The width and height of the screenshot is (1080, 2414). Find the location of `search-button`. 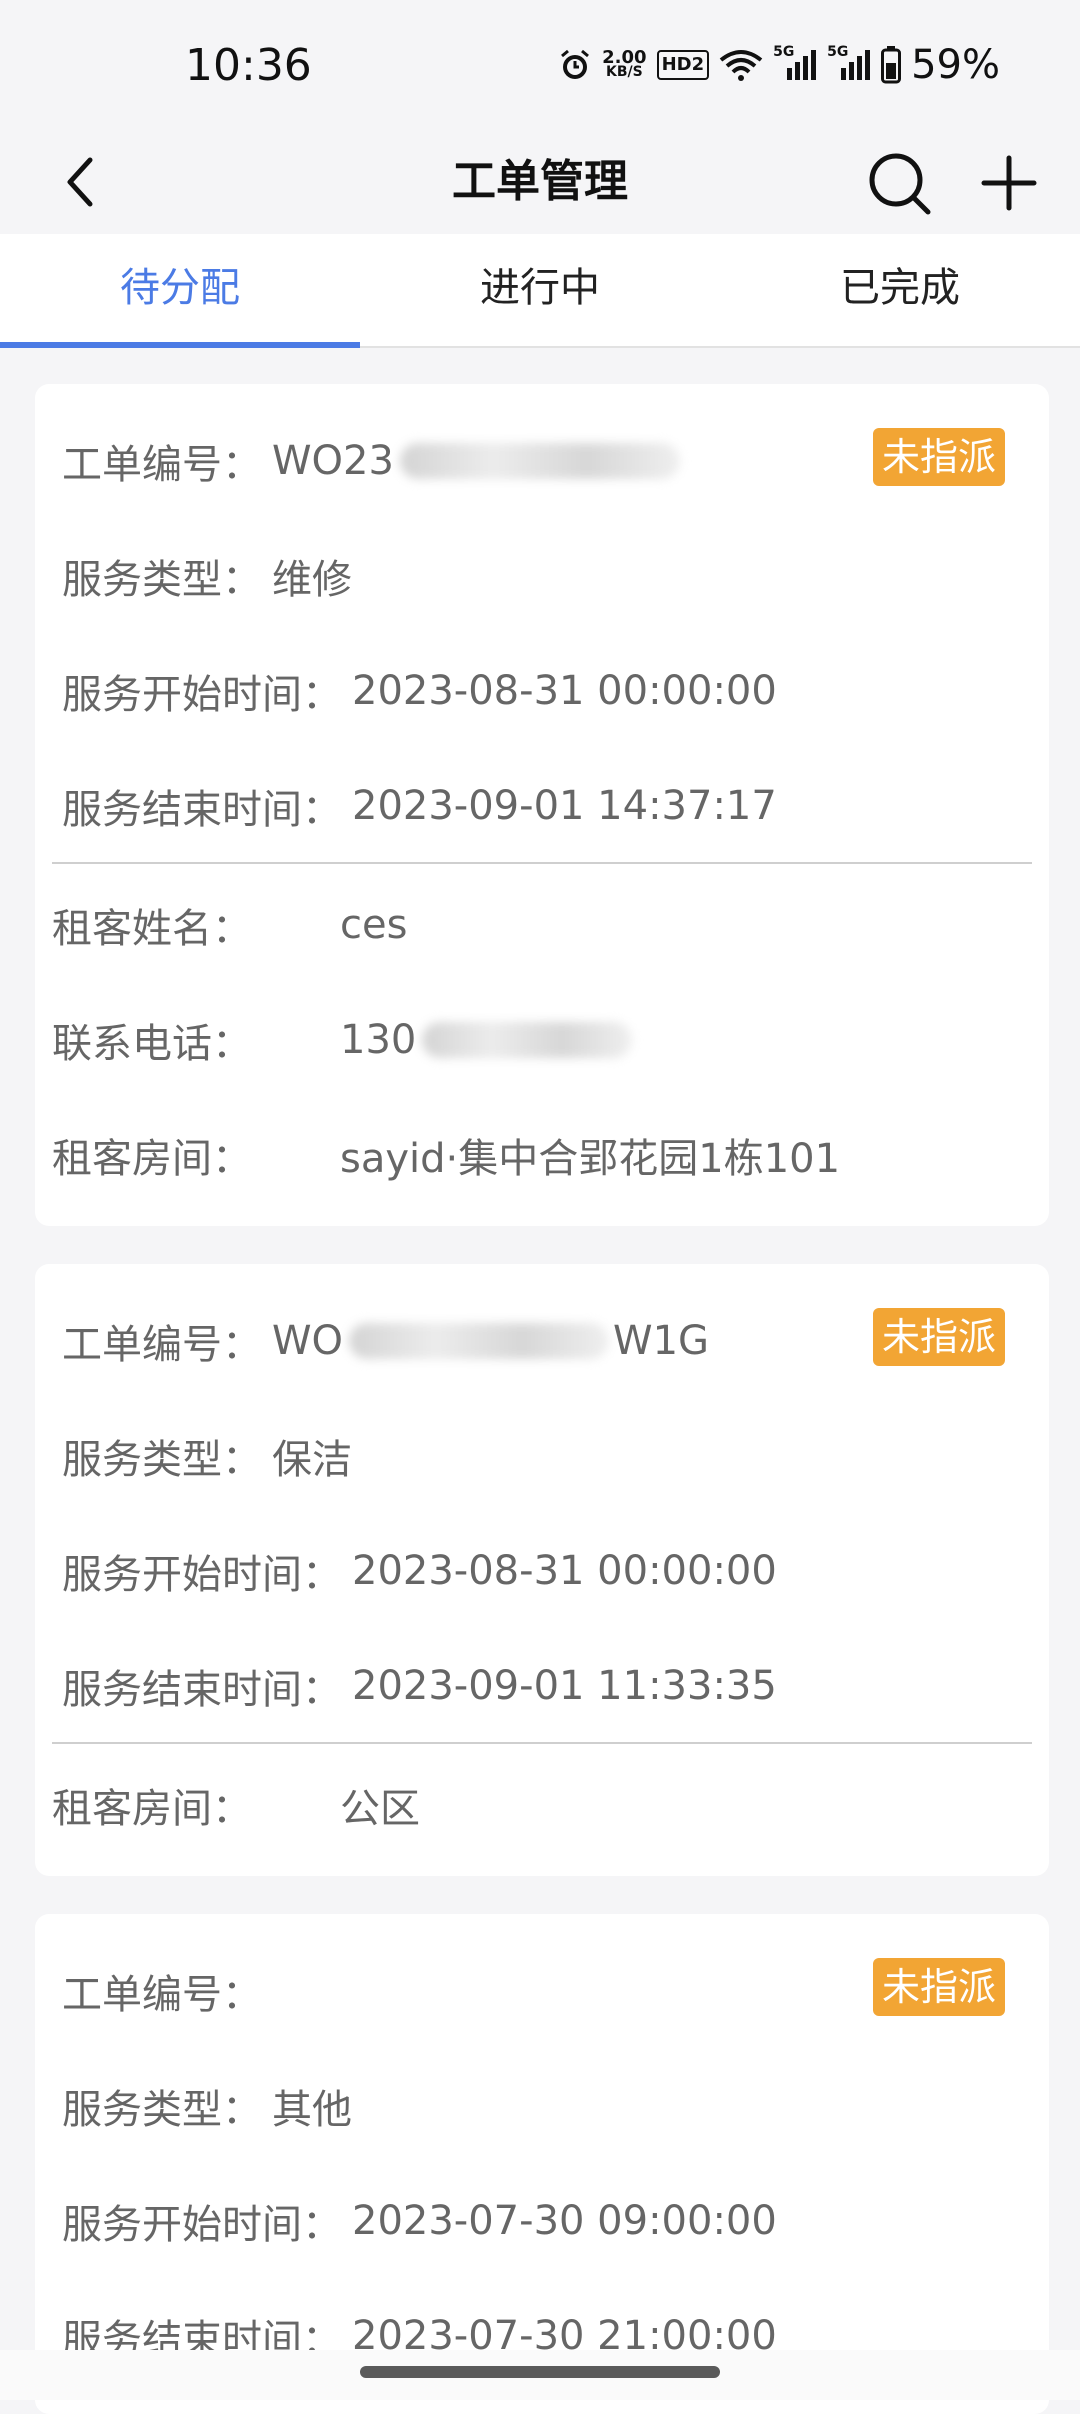

search-button is located at coordinates (900, 184).